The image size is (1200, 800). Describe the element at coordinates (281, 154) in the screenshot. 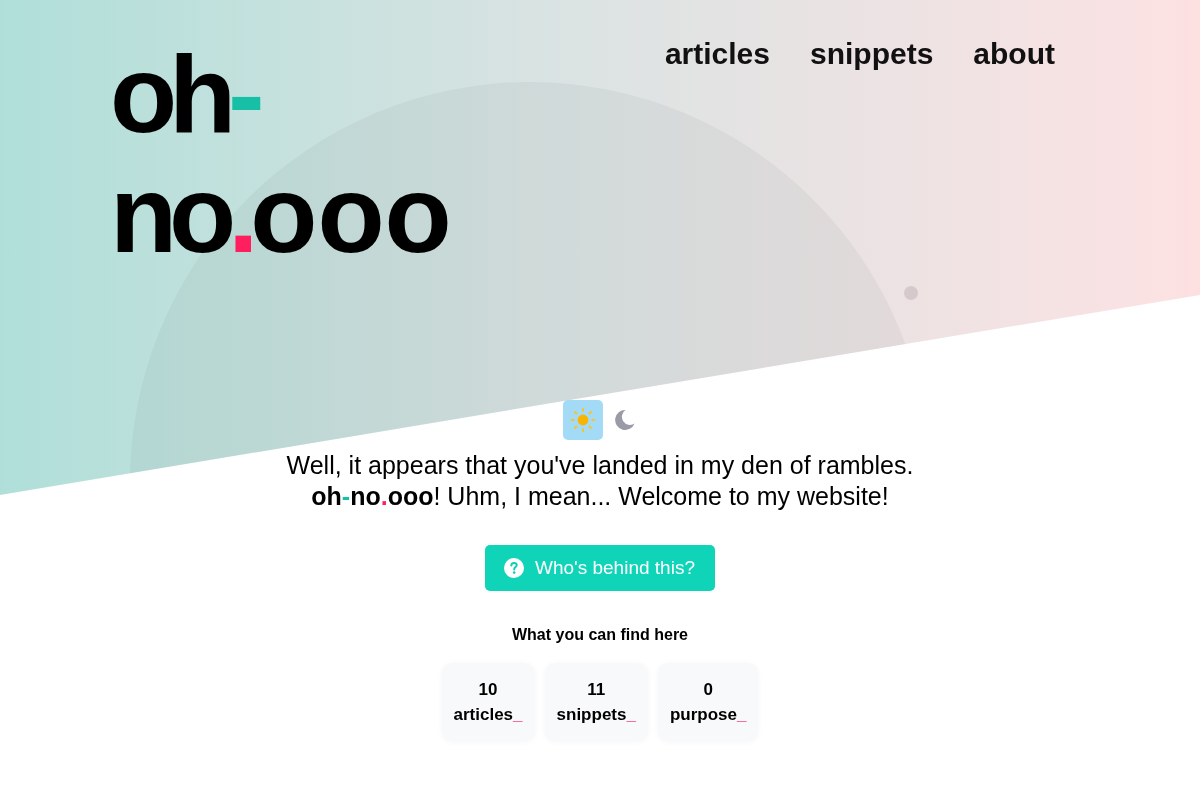

I see `site-logo: oh- no.ooo` at that location.